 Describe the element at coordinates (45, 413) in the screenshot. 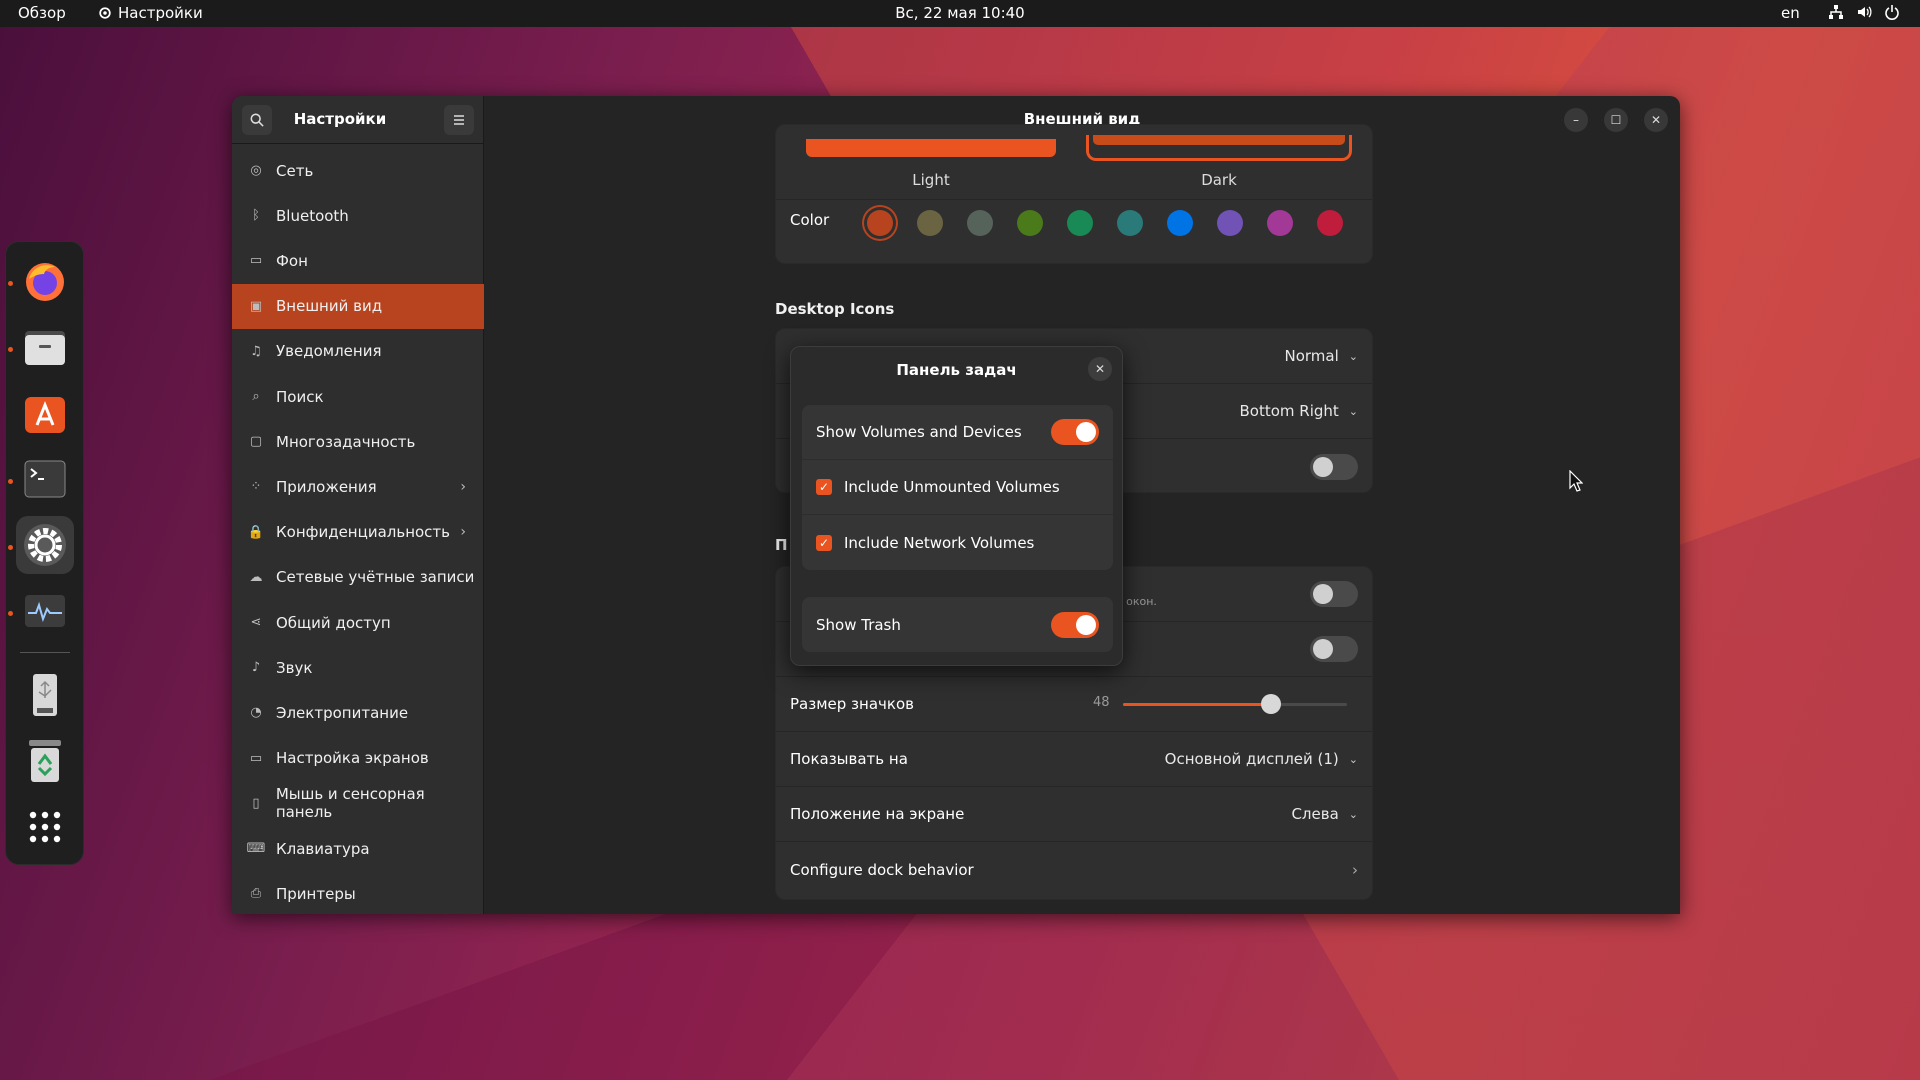

I see `dock-app-center` at that location.